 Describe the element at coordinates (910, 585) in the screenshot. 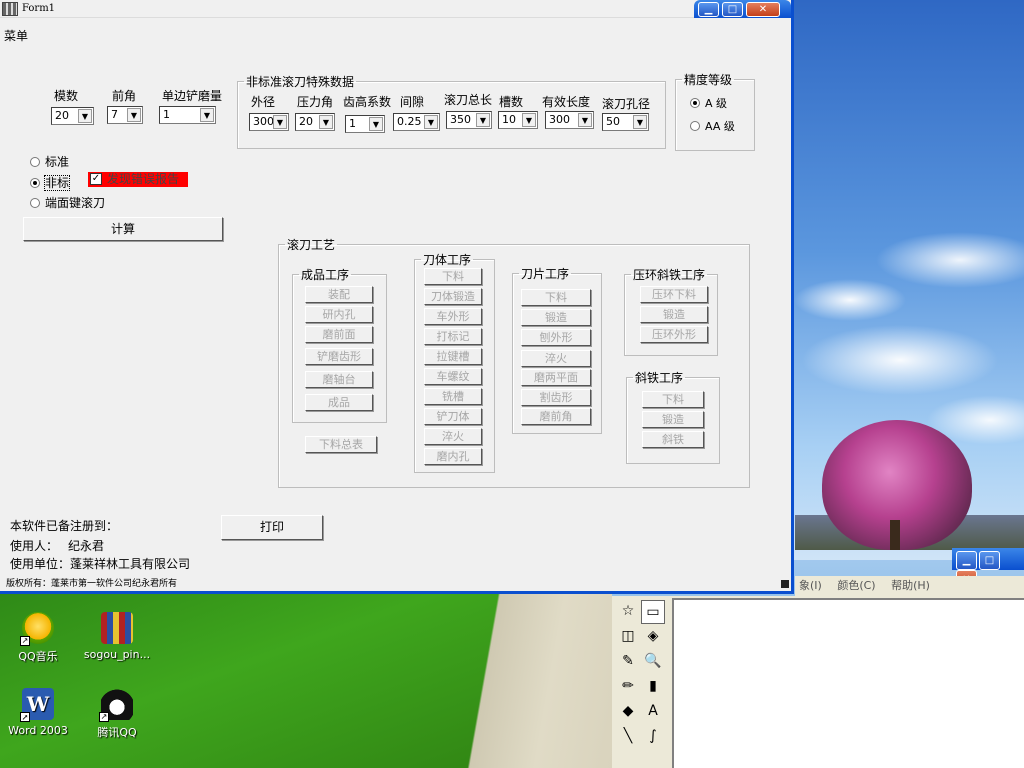

I see `bg-menu-item: 帮助(H)` at that location.